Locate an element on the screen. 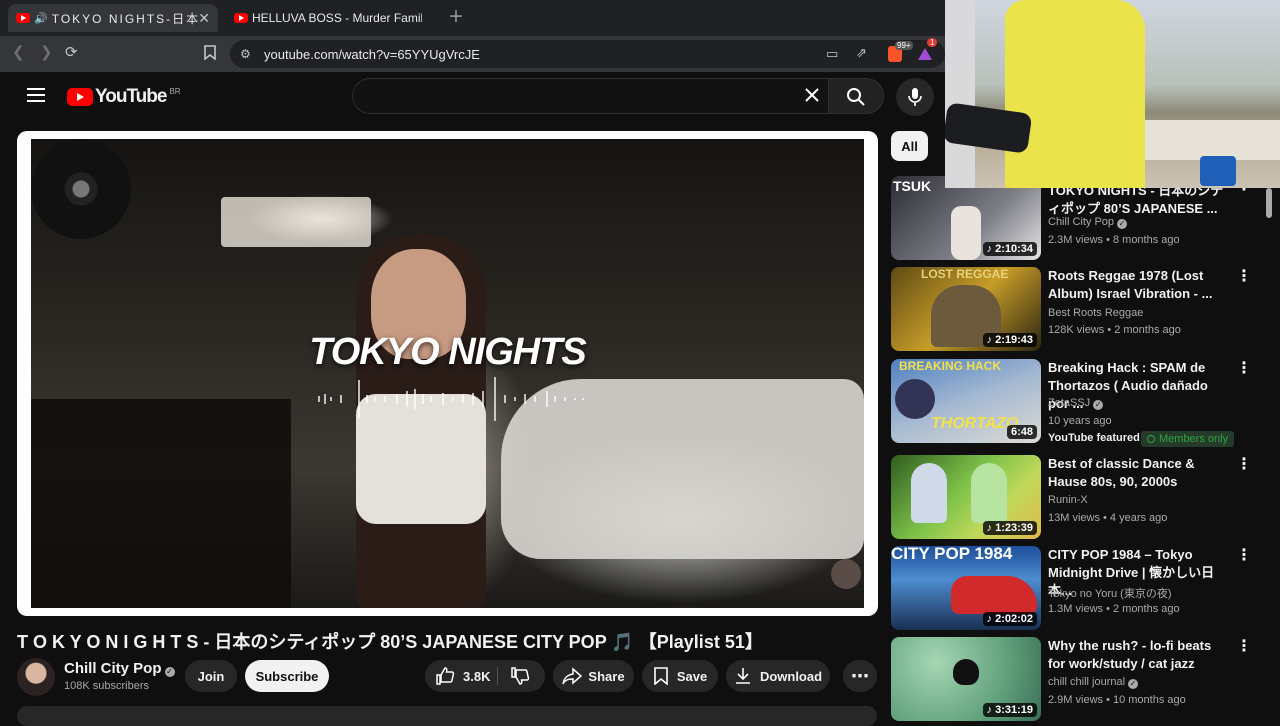 This screenshot has height=726, width=1280. video-thumbnail: ♪ 3:31:19 is located at coordinates (966, 679).